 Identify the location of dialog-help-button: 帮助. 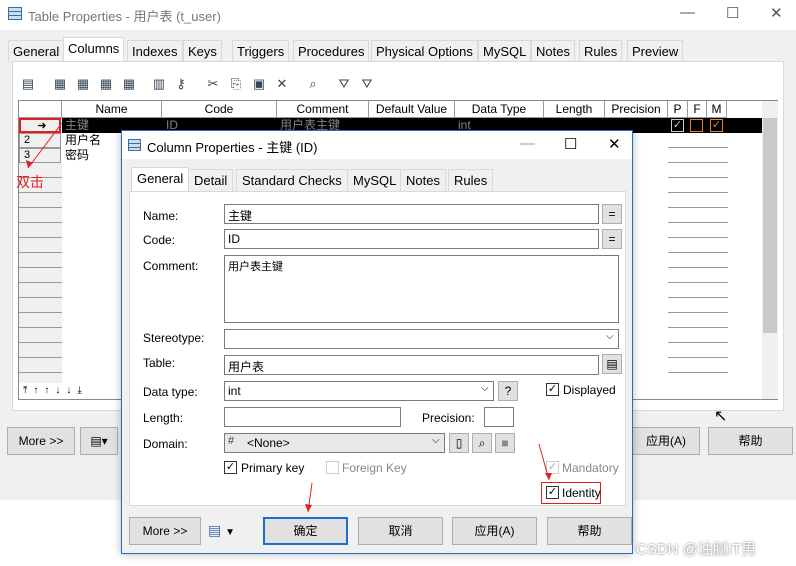
(589, 531).